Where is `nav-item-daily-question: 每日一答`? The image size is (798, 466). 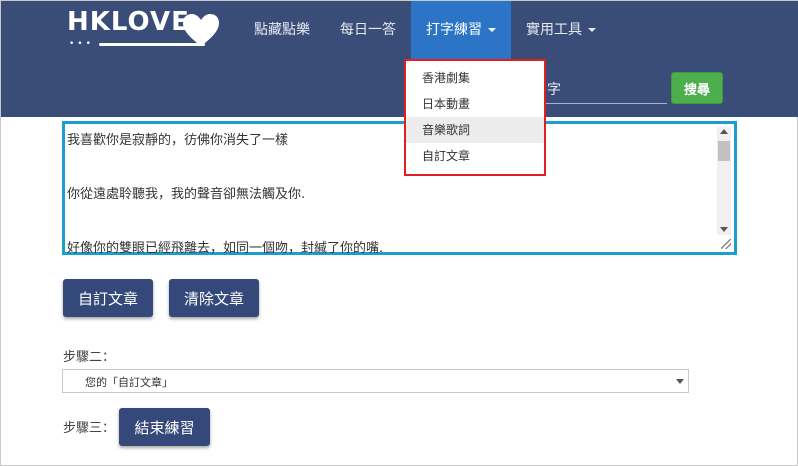
nav-item-daily-question: 每日一答 is located at coordinates (368, 30).